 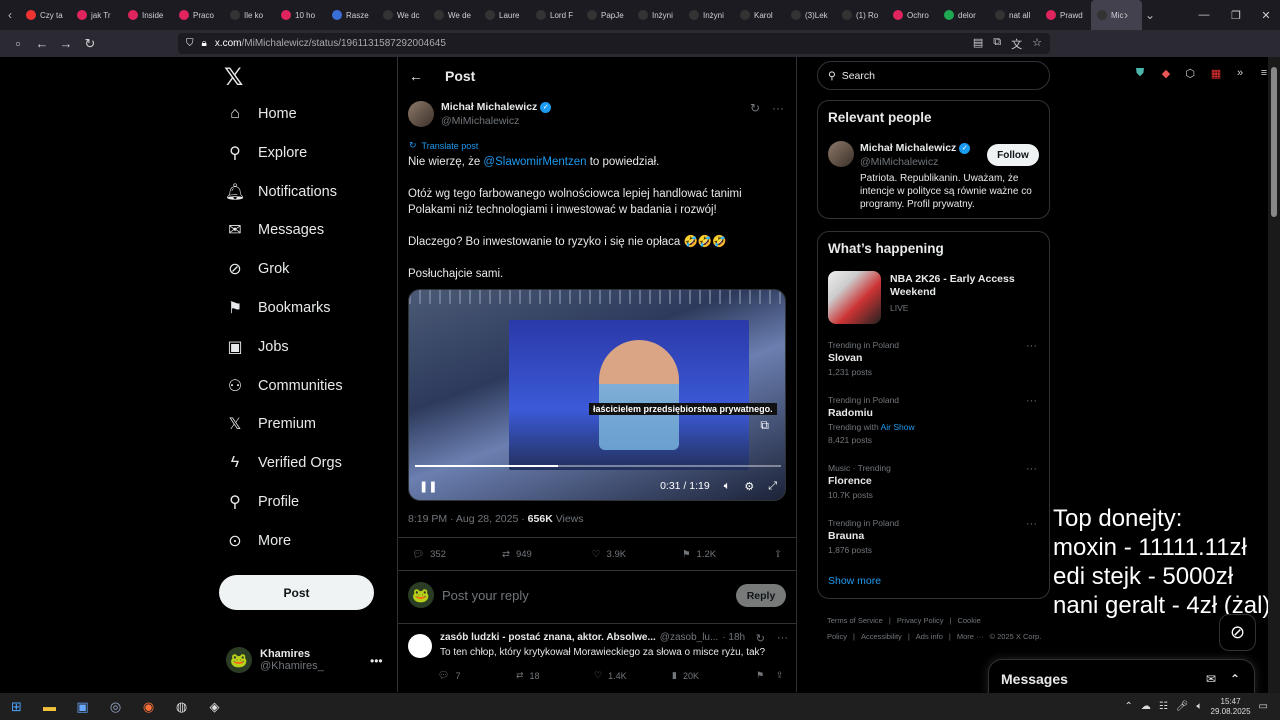 I want to click on reload-icon: ↻, so click(x=90, y=44).